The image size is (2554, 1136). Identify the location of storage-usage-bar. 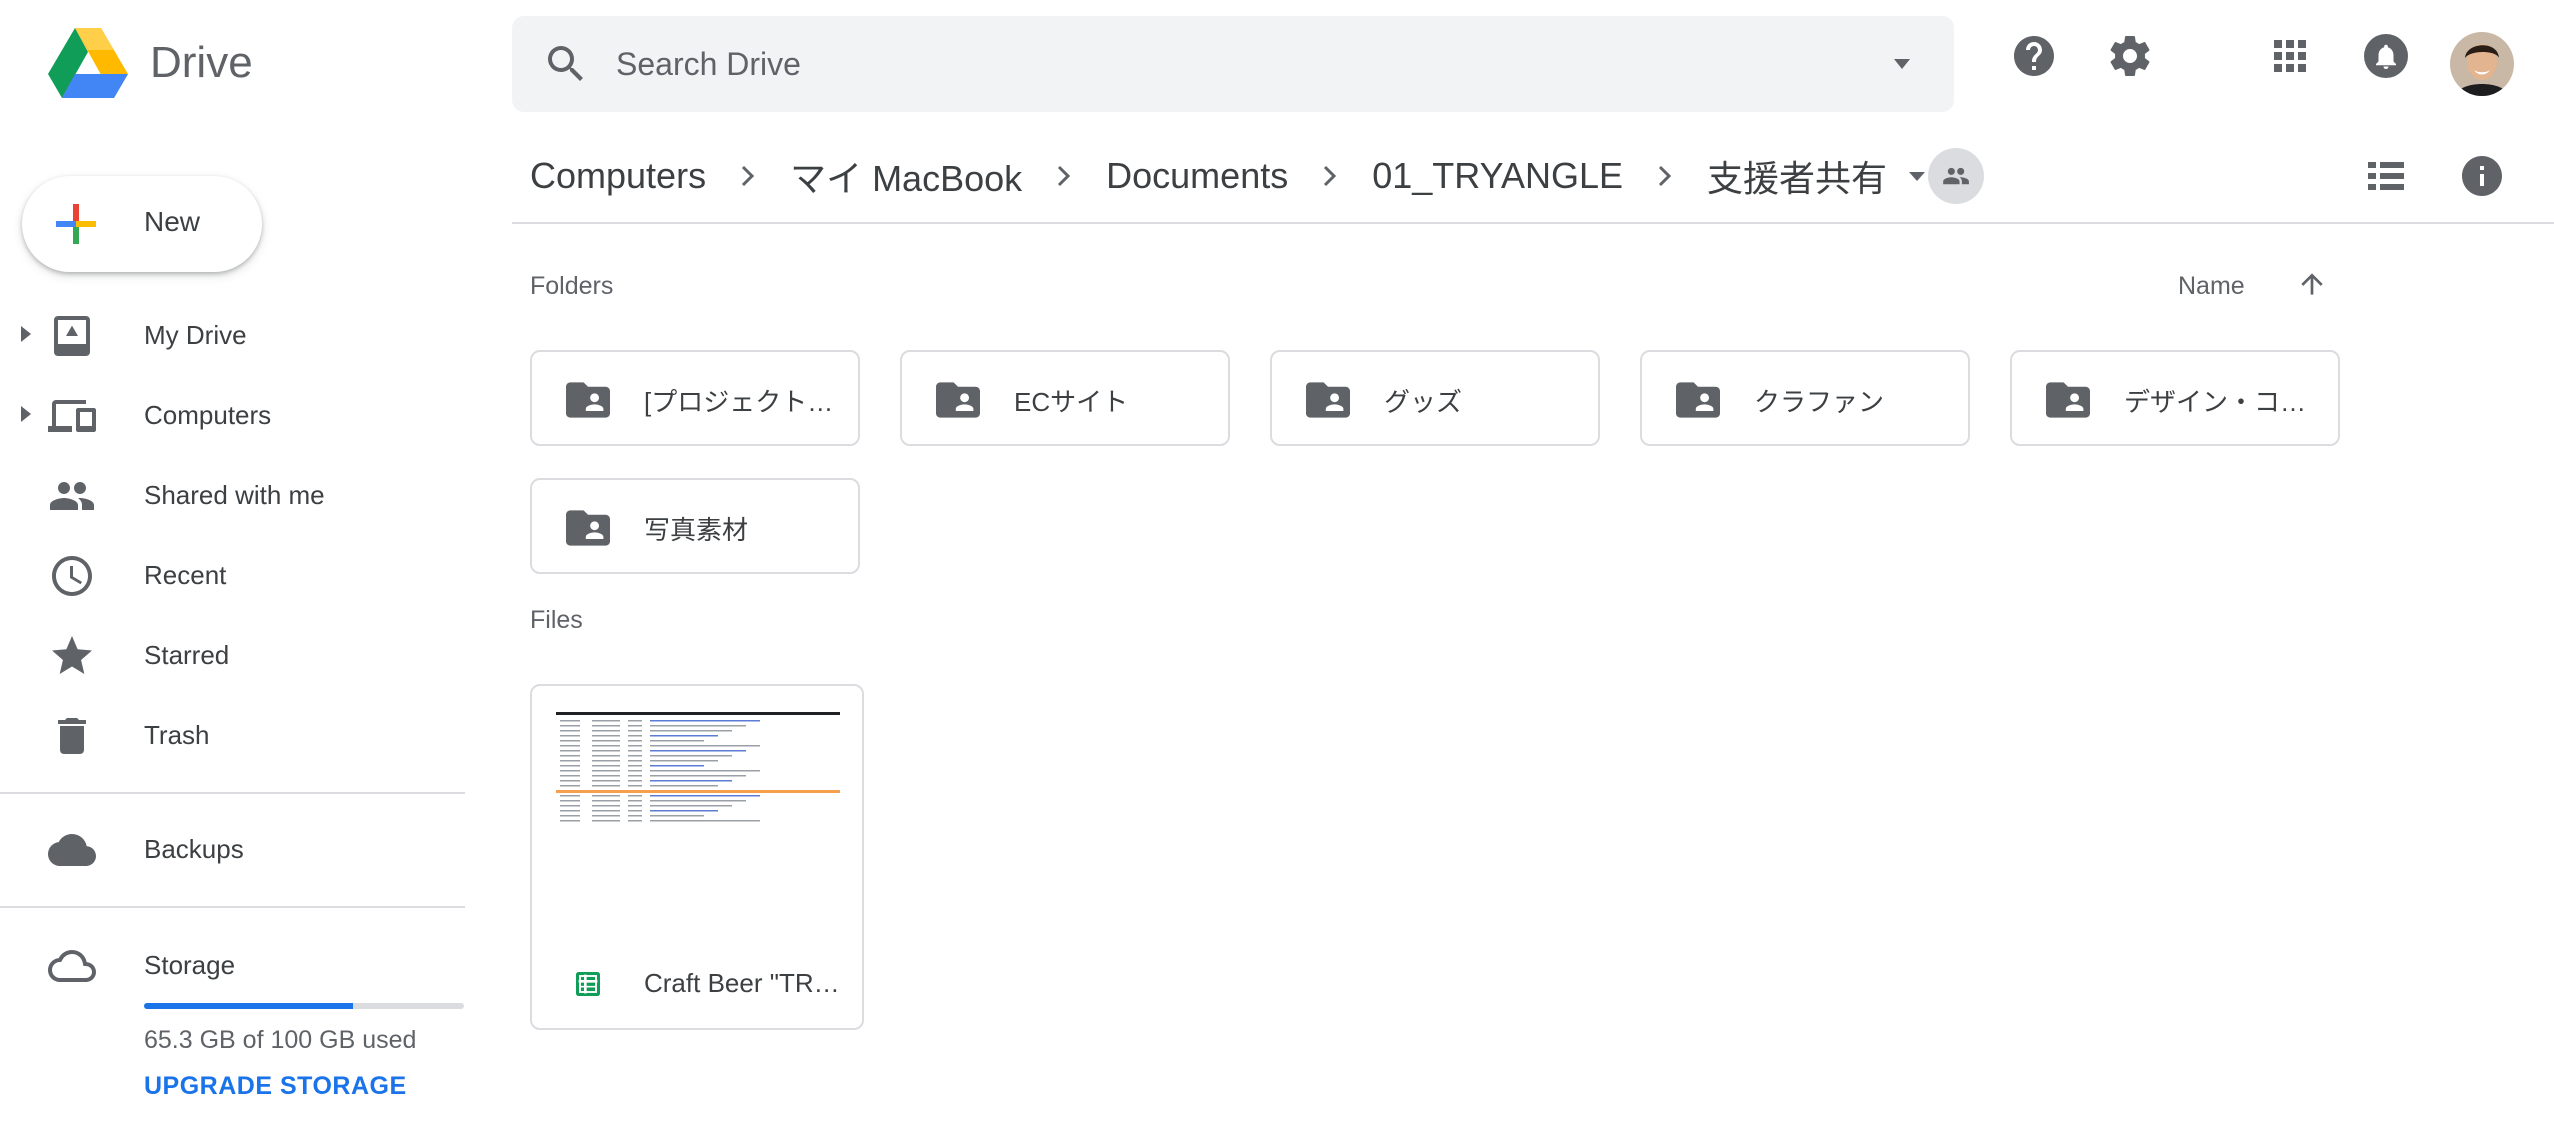
(304, 1006).